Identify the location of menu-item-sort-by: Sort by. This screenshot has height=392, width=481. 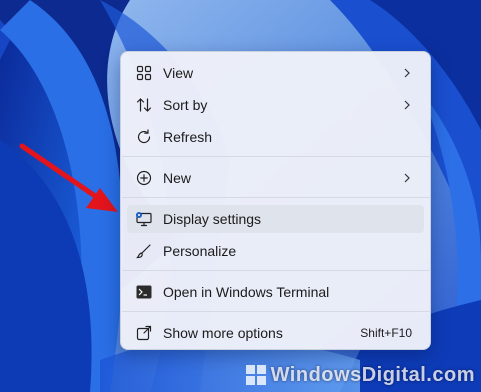
(275, 105).